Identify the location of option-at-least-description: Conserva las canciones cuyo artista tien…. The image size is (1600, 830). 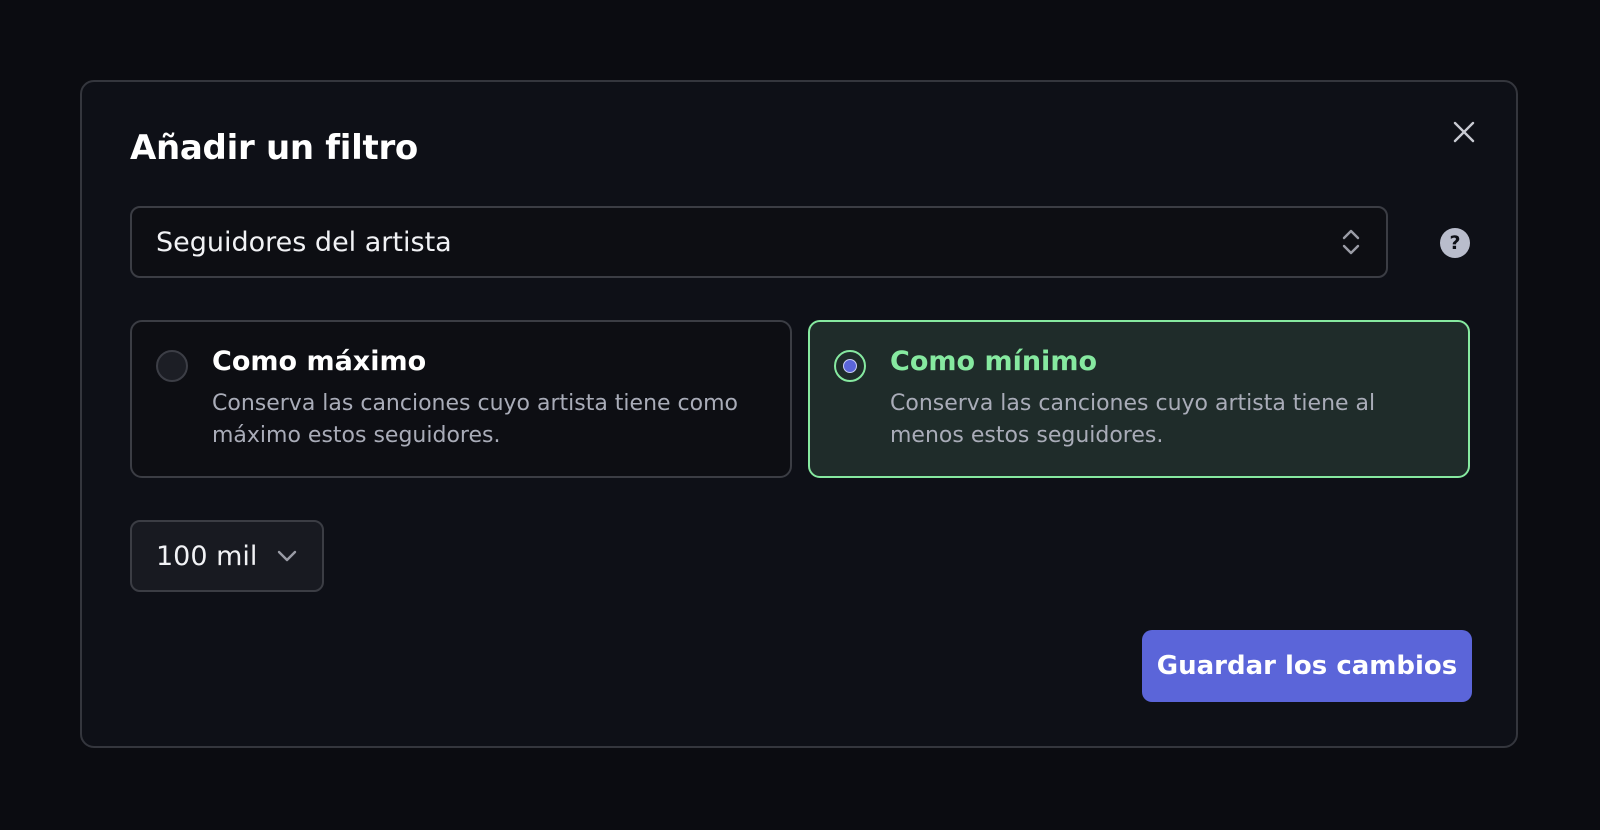
(1133, 419).